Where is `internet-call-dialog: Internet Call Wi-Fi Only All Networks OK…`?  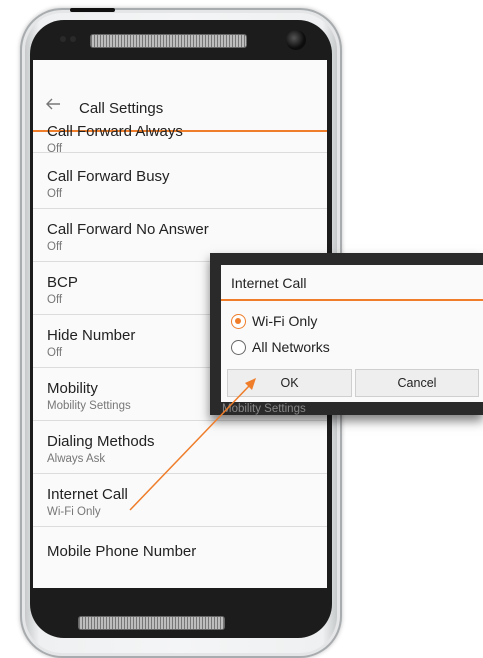
internet-call-dialog: Internet Call Wi-Fi Only All Networks OK… is located at coordinates (352, 333).